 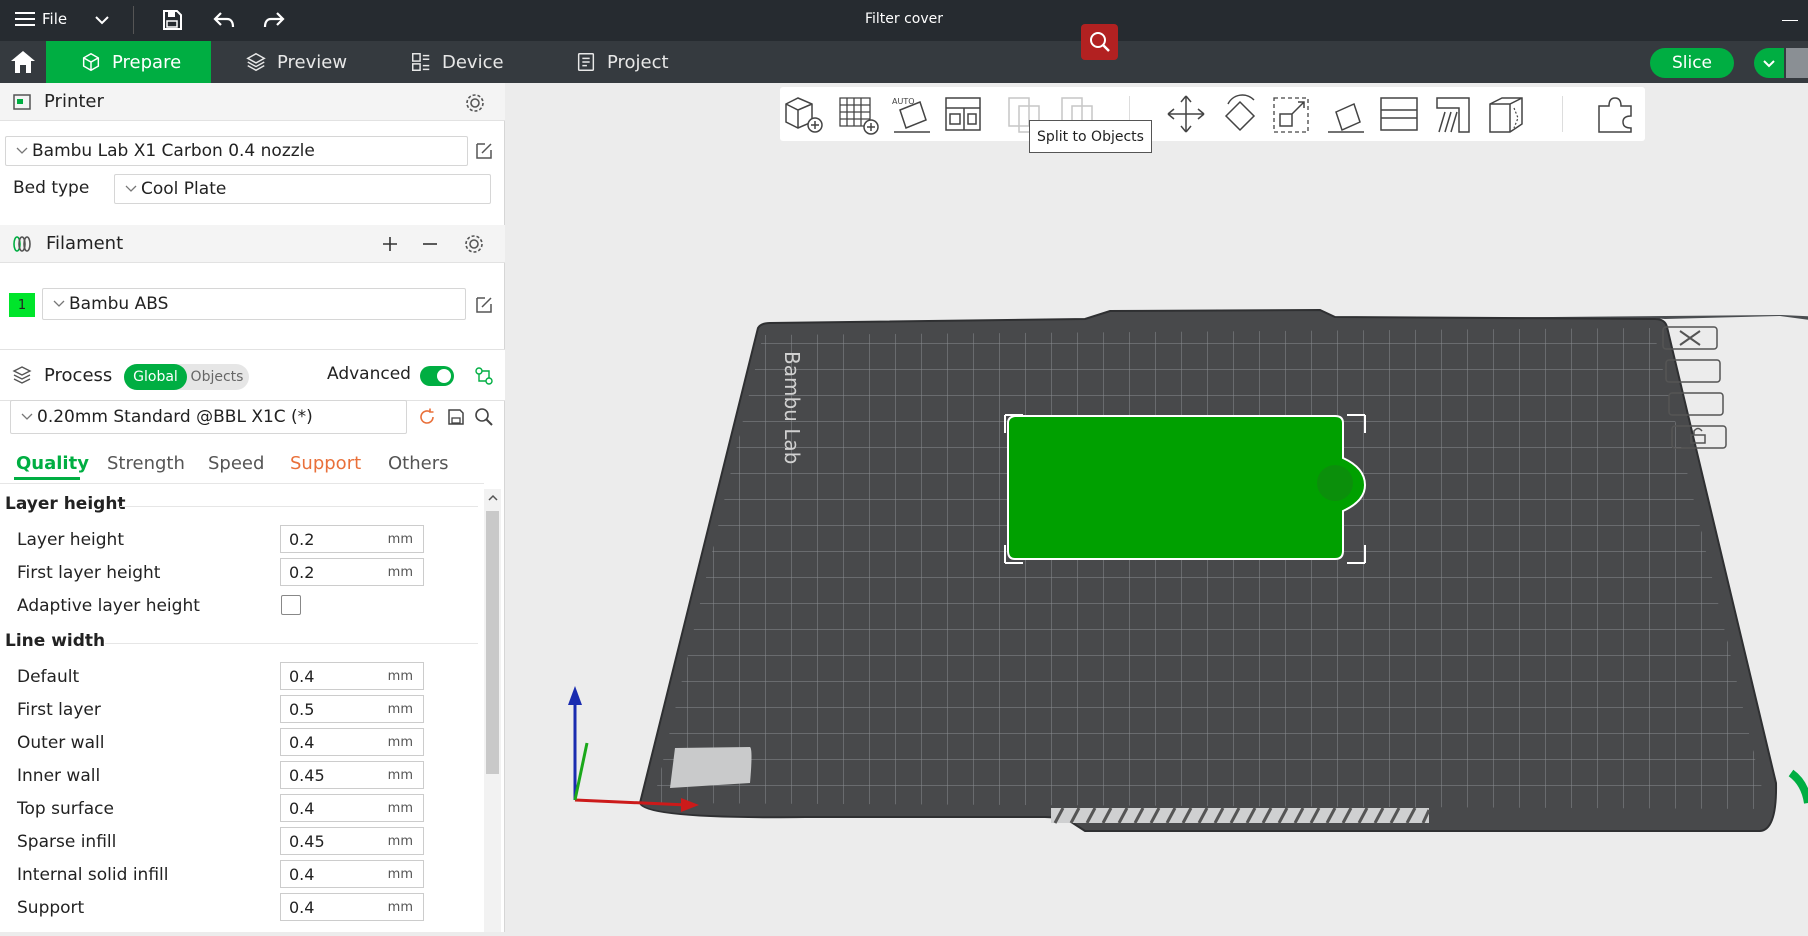 I want to click on model-filter-cover, so click(x=1187, y=487).